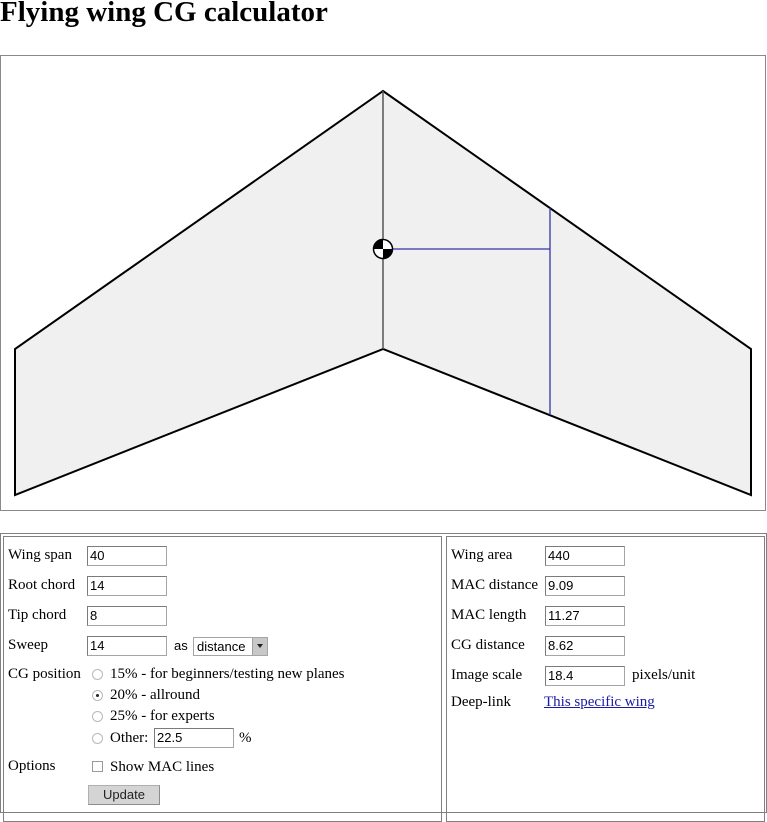 The width and height of the screenshot is (767, 822). What do you see at coordinates (127, 586) in the screenshot?
I see `root-chord-input: 14` at bounding box center [127, 586].